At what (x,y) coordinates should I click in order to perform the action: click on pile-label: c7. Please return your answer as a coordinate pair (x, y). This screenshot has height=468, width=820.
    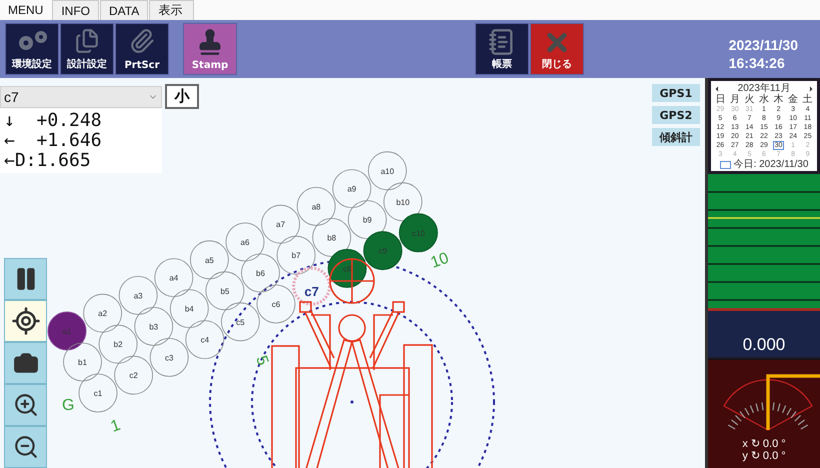
    Looking at the image, I should click on (311, 292).